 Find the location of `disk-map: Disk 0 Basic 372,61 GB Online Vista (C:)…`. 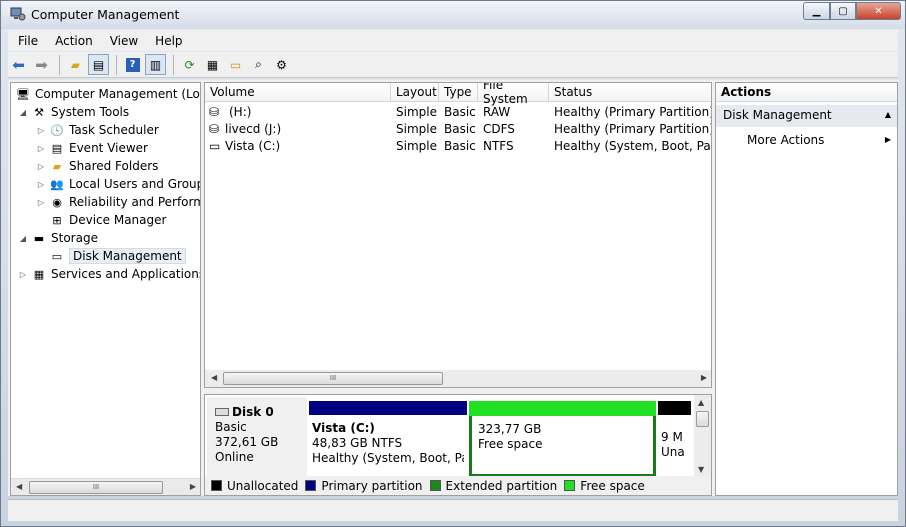

disk-map: Disk 0 Basic 372,61 GB Online Vista (C:)… is located at coordinates (458, 445).